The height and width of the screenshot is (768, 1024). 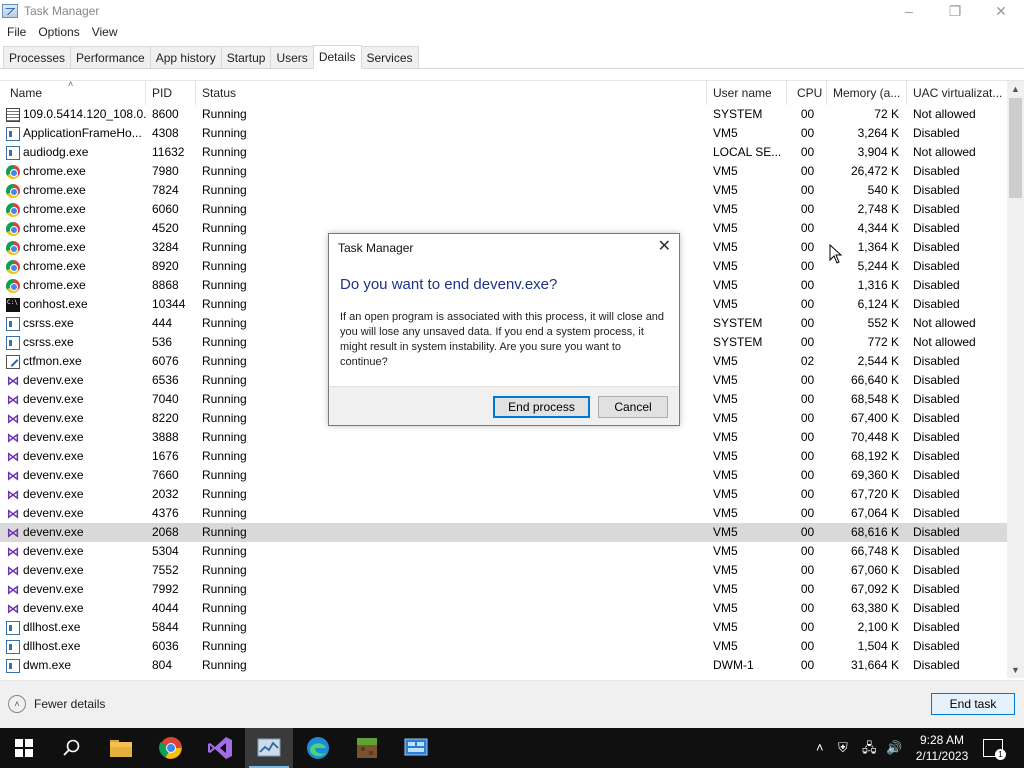 What do you see at coordinates (664, 247) in the screenshot?
I see `dialog-close-icon: ✕` at bounding box center [664, 247].